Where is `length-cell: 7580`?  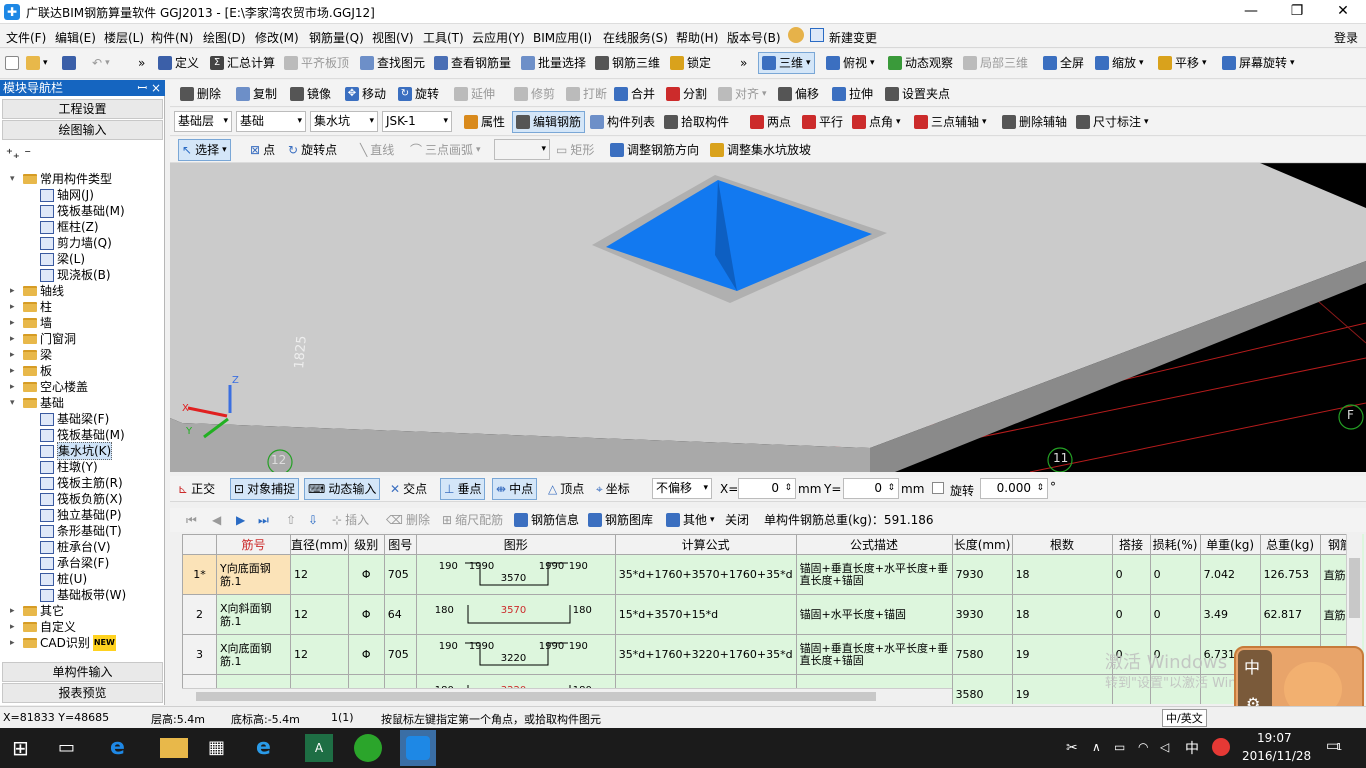
length-cell: 7580 is located at coordinates (982, 654).